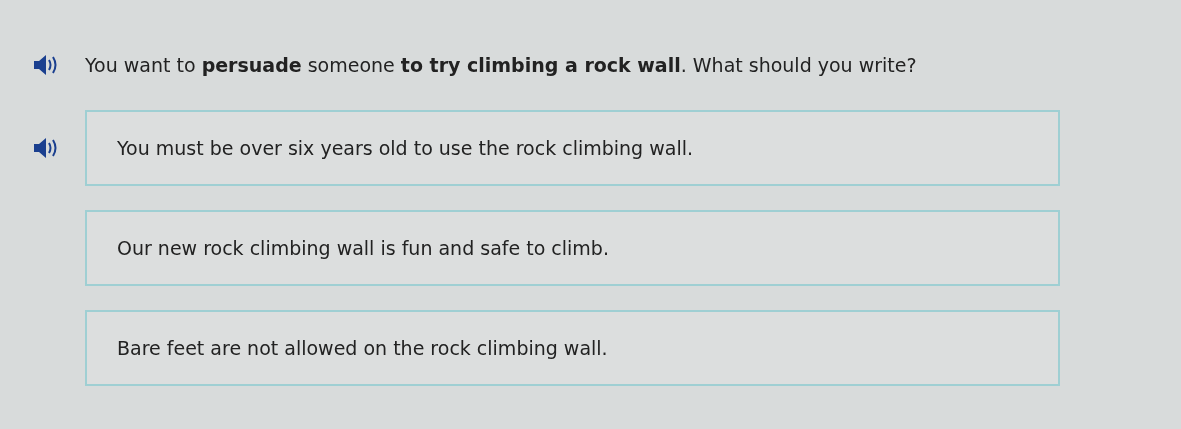 The image size is (1181, 429). What do you see at coordinates (501, 65) in the screenshot?
I see `question-text: You want to persuade someone to try climbing a rock wall. What should you write?` at bounding box center [501, 65].